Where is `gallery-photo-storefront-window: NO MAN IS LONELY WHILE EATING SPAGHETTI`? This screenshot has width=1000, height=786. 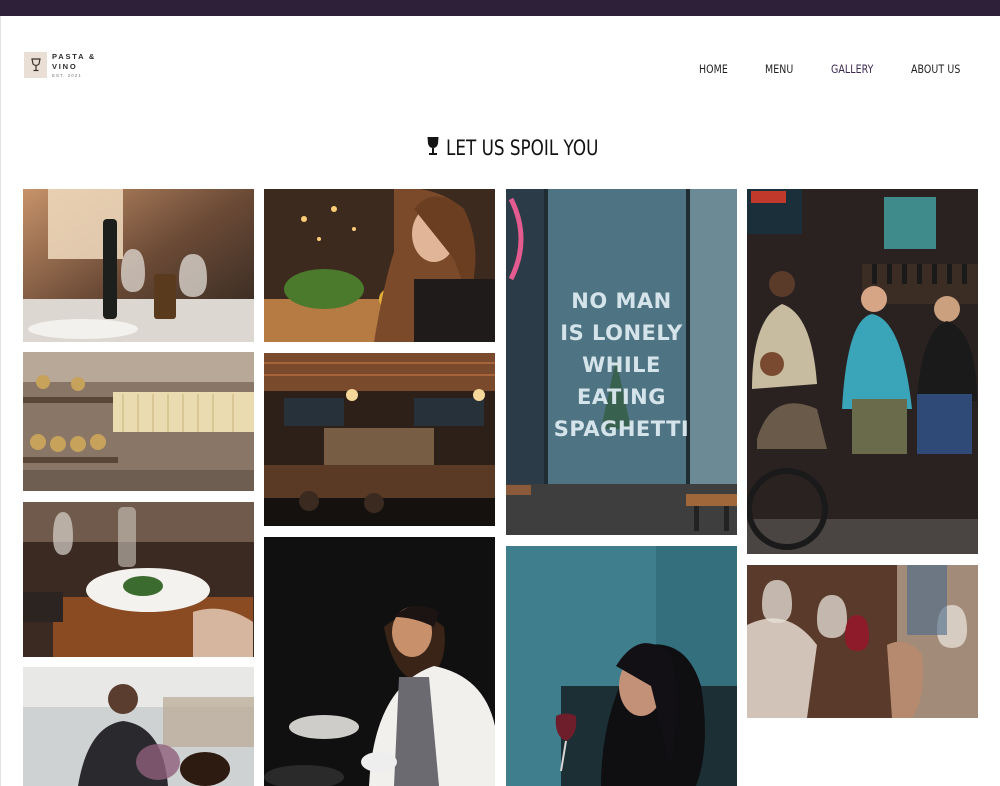 gallery-photo-storefront-window: NO MAN IS LONELY WHILE EATING SPAGHETTI is located at coordinates (621, 362).